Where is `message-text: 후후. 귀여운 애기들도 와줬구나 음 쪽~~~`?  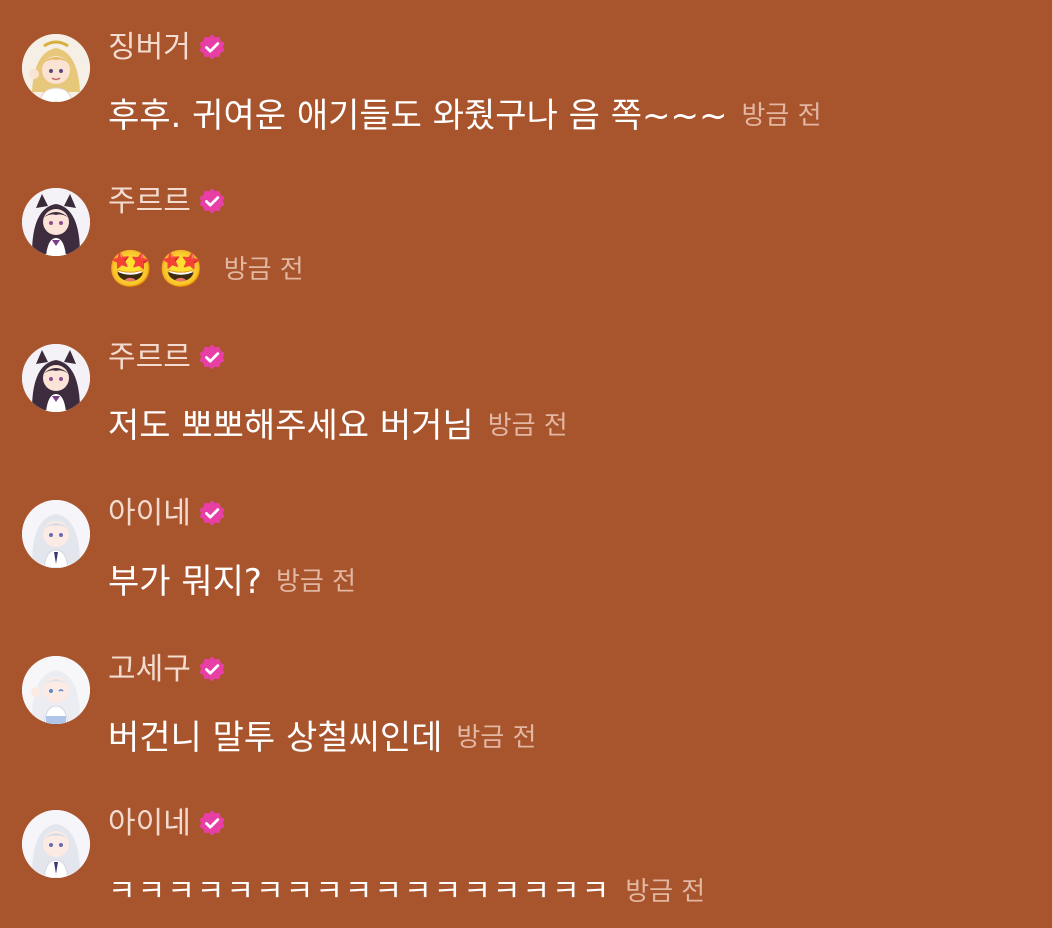 message-text: 후후. 귀여운 애기들도 와줬구나 음 쪽~~~ is located at coordinates (418, 116).